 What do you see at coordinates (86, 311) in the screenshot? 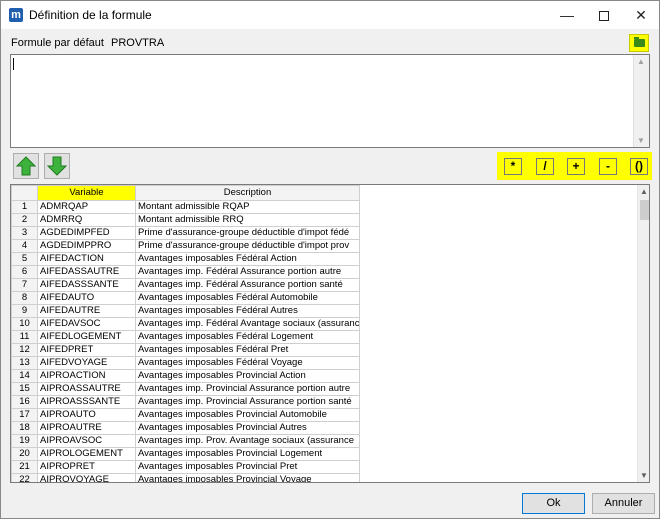
I see `variable-cell: AIFEDAUTRE` at bounding box center [86, 311].